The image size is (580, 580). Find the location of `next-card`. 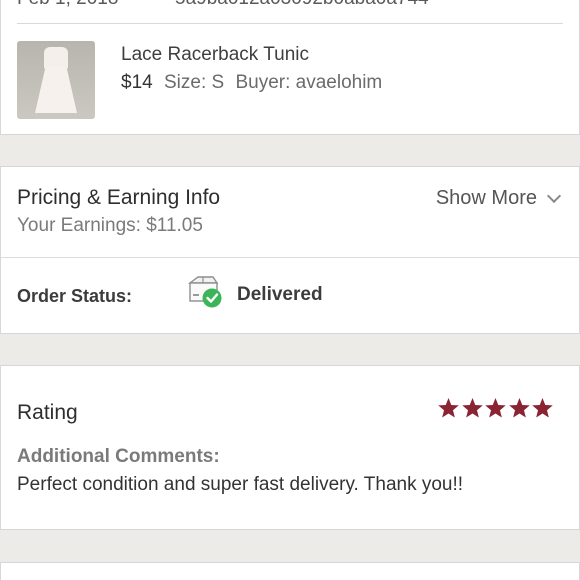

next-card is located at coordinates (290, 571).